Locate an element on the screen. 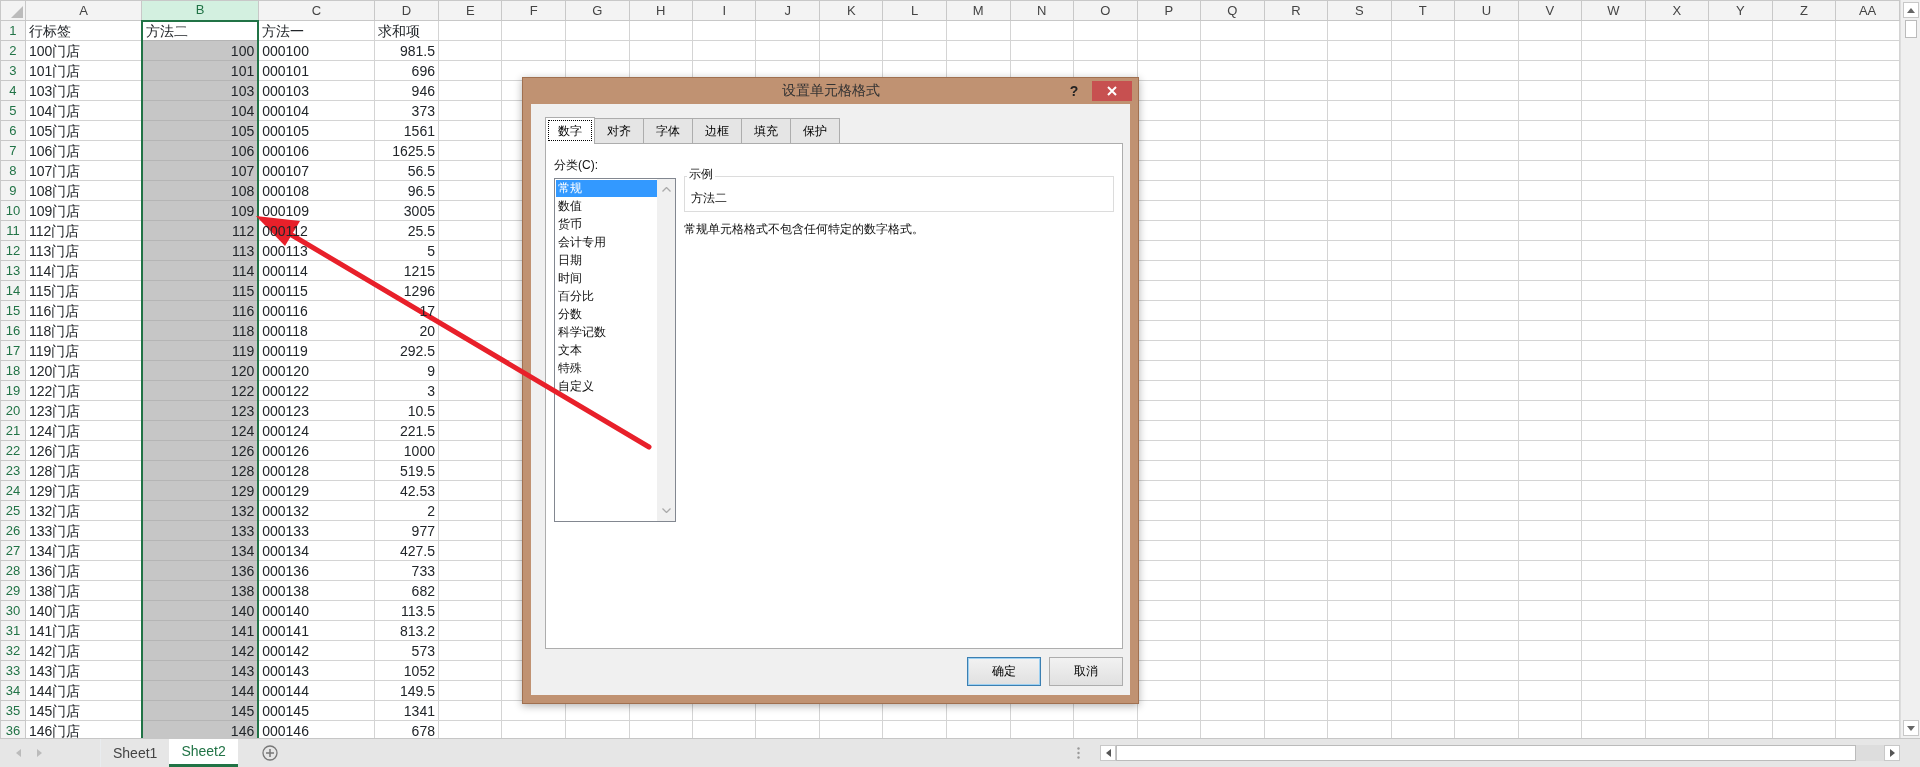 This screenshot has height=767, width=1920. category-item: 货币 is located at coordinates (606, 224).